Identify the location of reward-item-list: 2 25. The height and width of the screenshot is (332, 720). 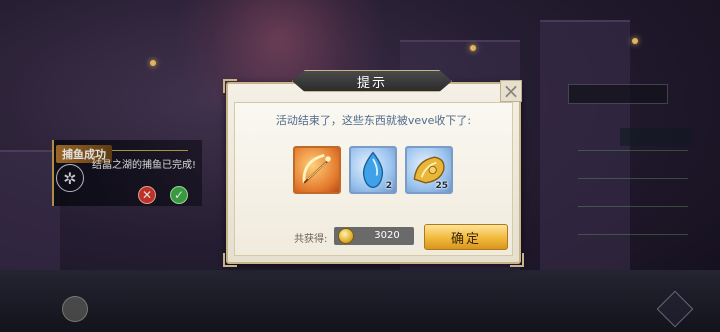
(373, 170).